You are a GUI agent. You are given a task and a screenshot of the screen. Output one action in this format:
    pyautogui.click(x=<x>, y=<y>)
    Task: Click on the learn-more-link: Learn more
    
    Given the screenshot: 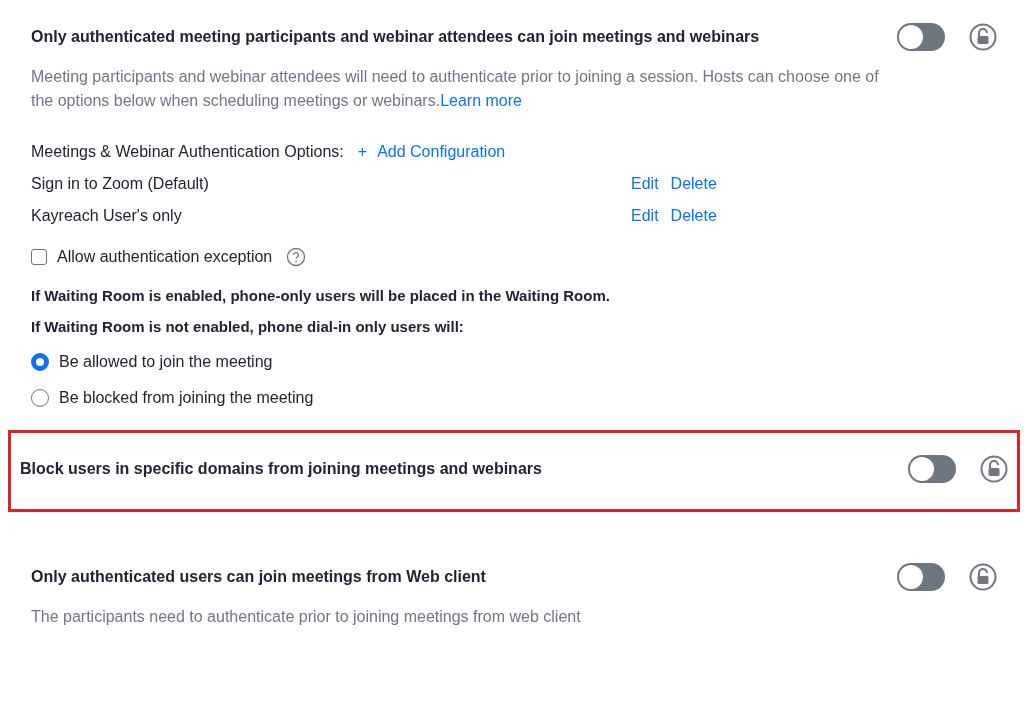 What is the action you would take?
    pyautogui.click(x=481, y=100)
    